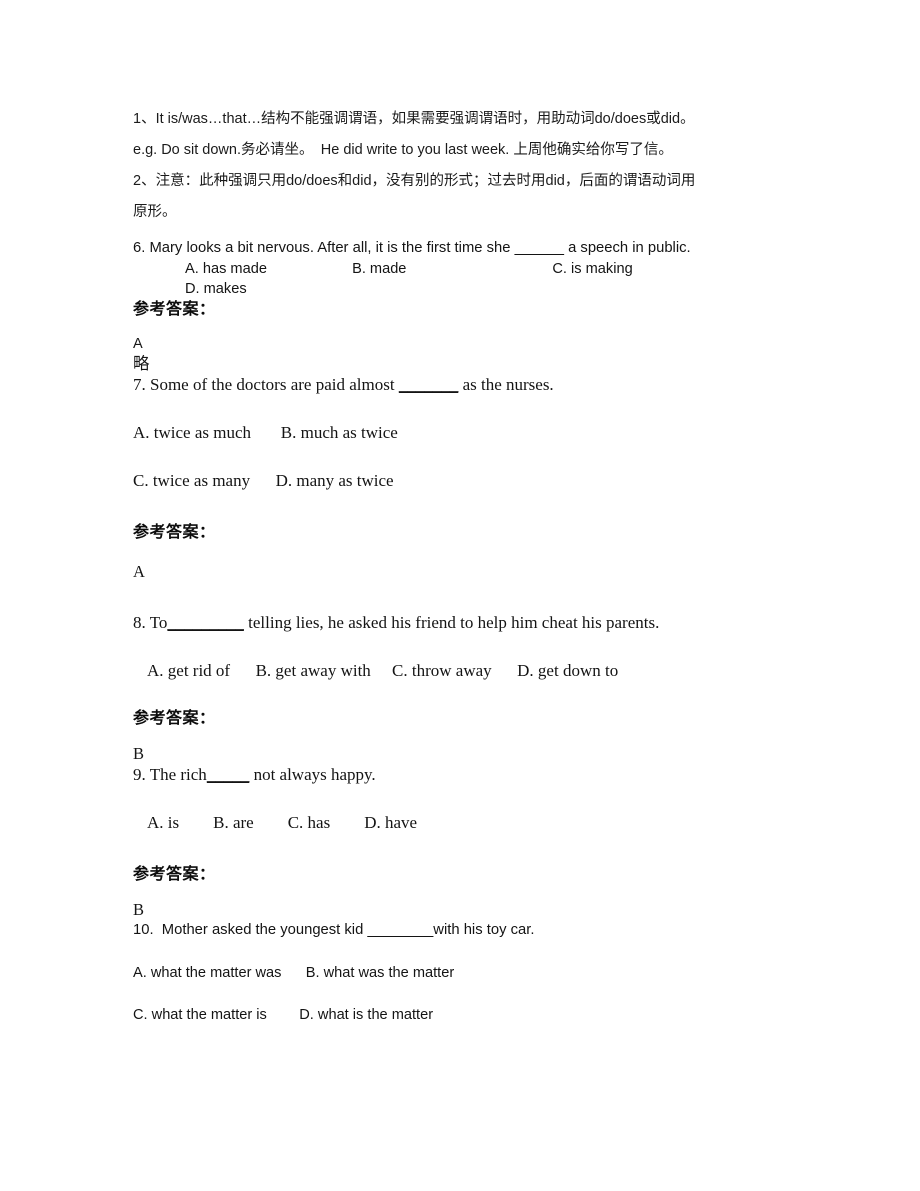 This screenshot has height=1191, width=920. Describe the element at coordinates (141, 363) in the screenshot. I see `answer-extra-6: 略` at that location.